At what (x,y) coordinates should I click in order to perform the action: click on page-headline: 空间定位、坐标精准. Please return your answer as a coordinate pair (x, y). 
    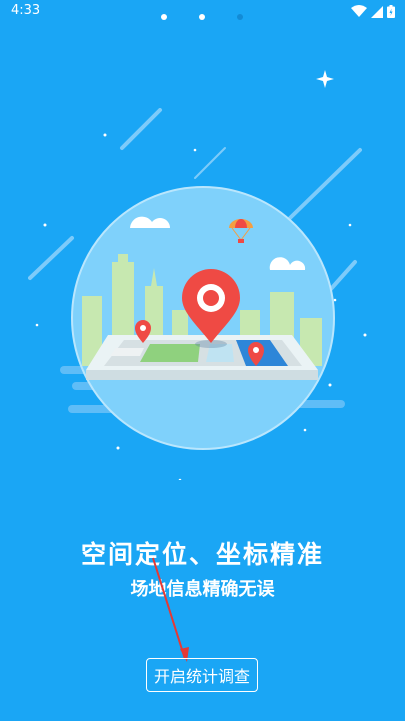
    Looking at the image, I should click on (202, 554).